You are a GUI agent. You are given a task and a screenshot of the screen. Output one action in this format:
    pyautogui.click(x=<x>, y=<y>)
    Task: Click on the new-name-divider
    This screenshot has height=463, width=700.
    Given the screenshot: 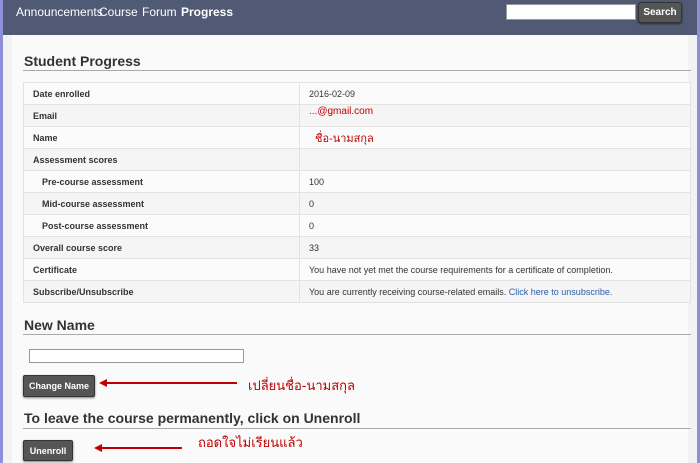 What is the action you would take?
    pyautogui.click(x=357, y=334)
    